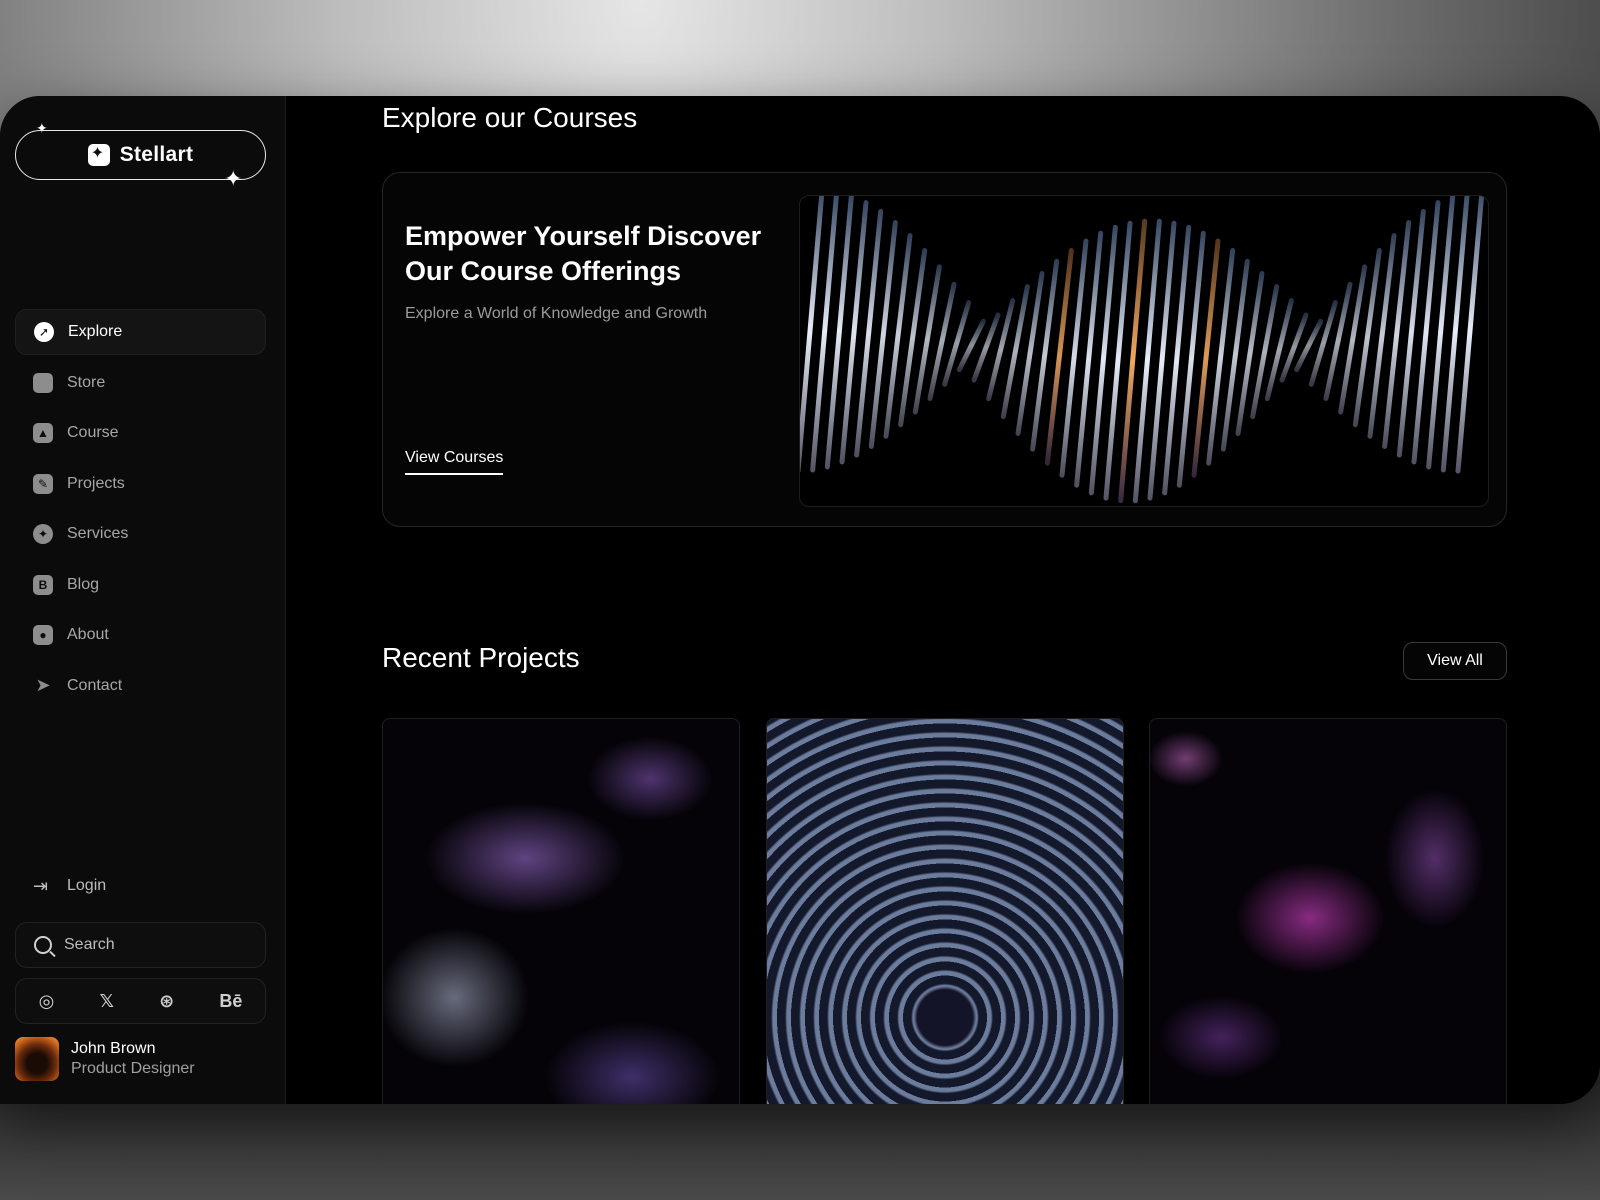  Describe the element at coordinates (113, 1048) in the screenshot. I see `user-name: John Brown` at that location.